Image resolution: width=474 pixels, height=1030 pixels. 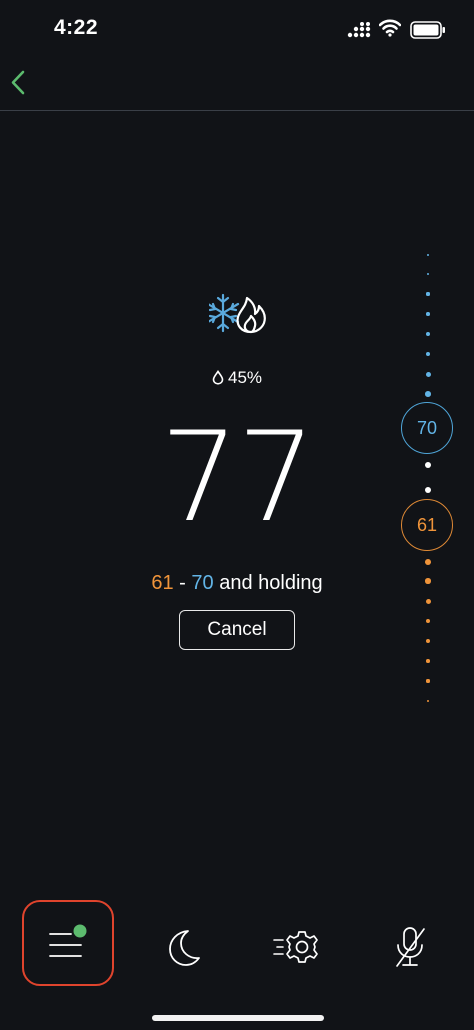 I want to click on flame-icon, so click(x=251, y=315).